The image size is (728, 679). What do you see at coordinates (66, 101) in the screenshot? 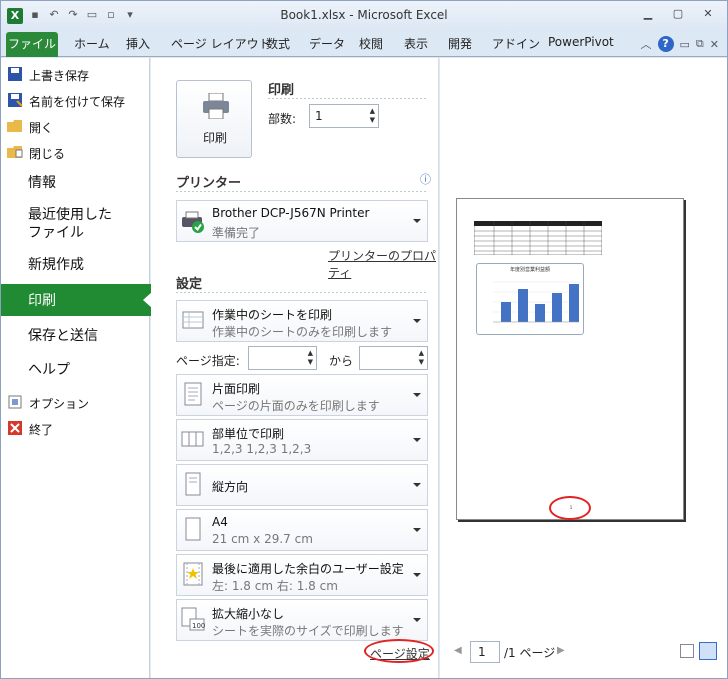
I see `nav-save-as: 名前を付けて保存` at bounding box center [66, 101].